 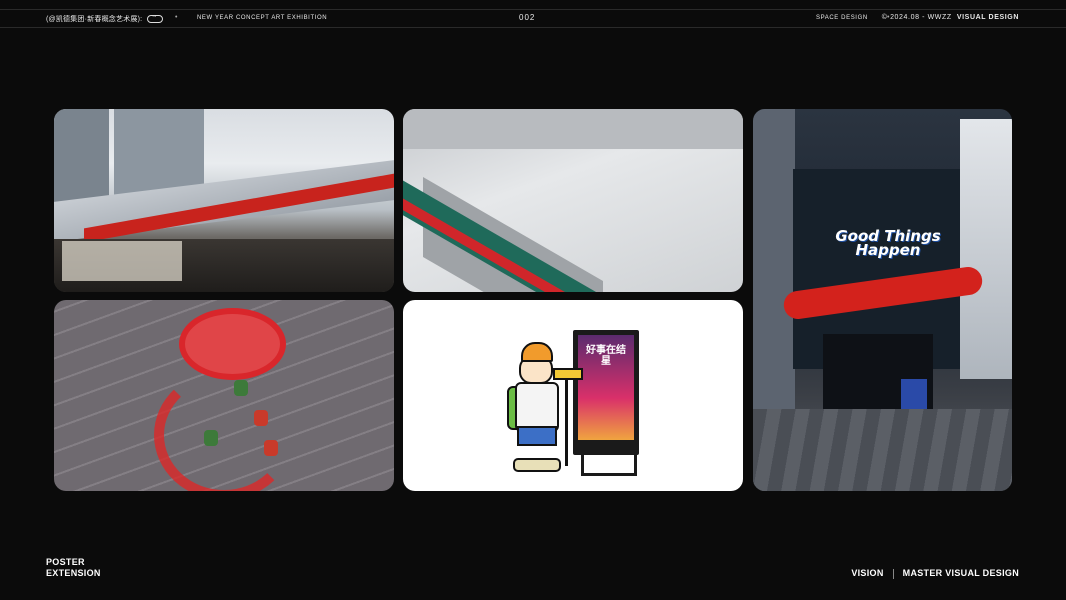 I want to click on red-swirl-graphic, so click(x=224, y=430).